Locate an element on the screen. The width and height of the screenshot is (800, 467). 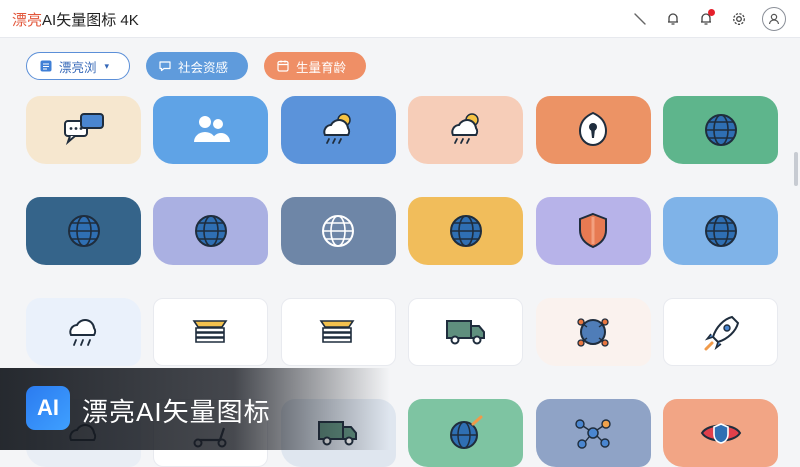
cloud-rain-icon is located at coordinates (82, 332).